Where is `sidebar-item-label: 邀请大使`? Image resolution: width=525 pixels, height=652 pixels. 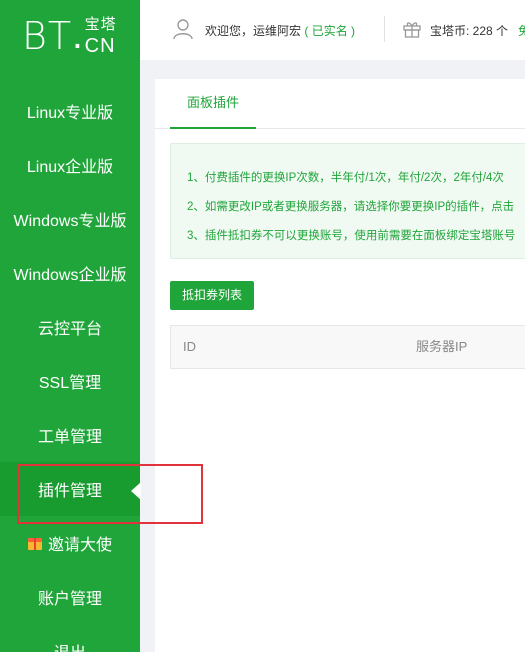
sidebar-item-label: 邀请大使 is located at coordinates (79, 545).